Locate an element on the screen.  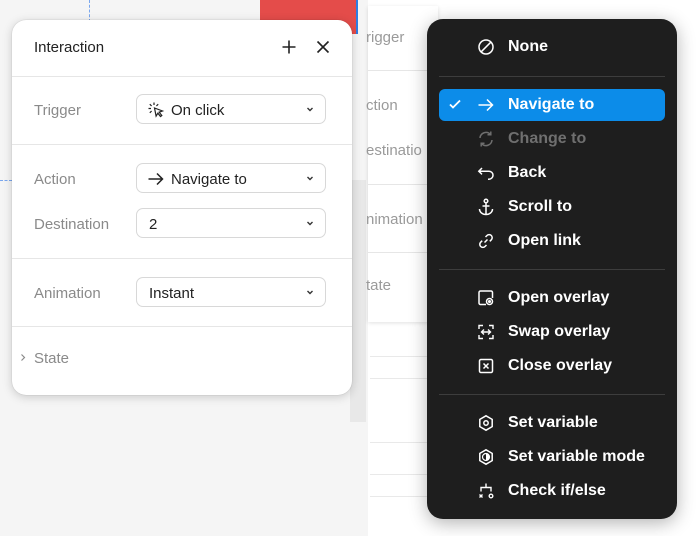
destination-value: 2 is located at coordinates (153, 224).